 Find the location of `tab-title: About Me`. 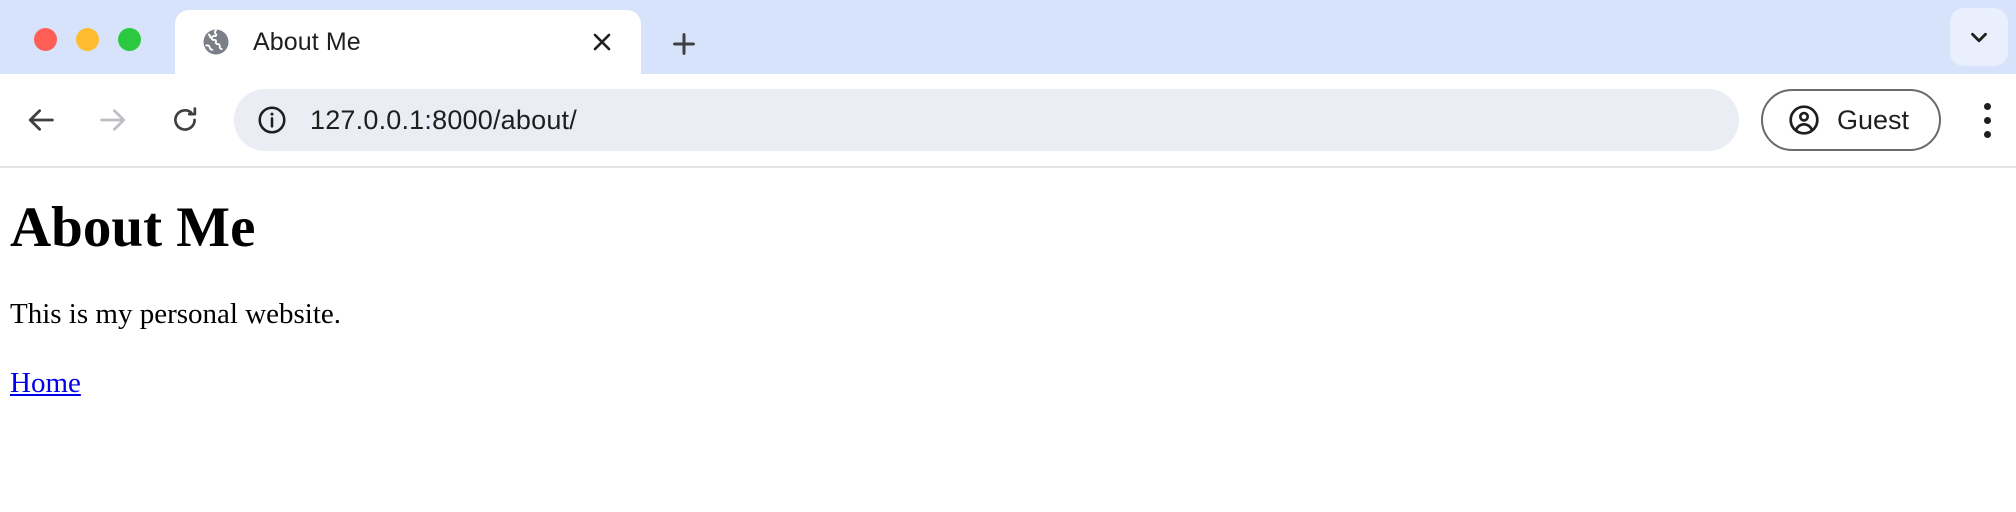

tab-title: About Me is located at coordinates (307, 41).